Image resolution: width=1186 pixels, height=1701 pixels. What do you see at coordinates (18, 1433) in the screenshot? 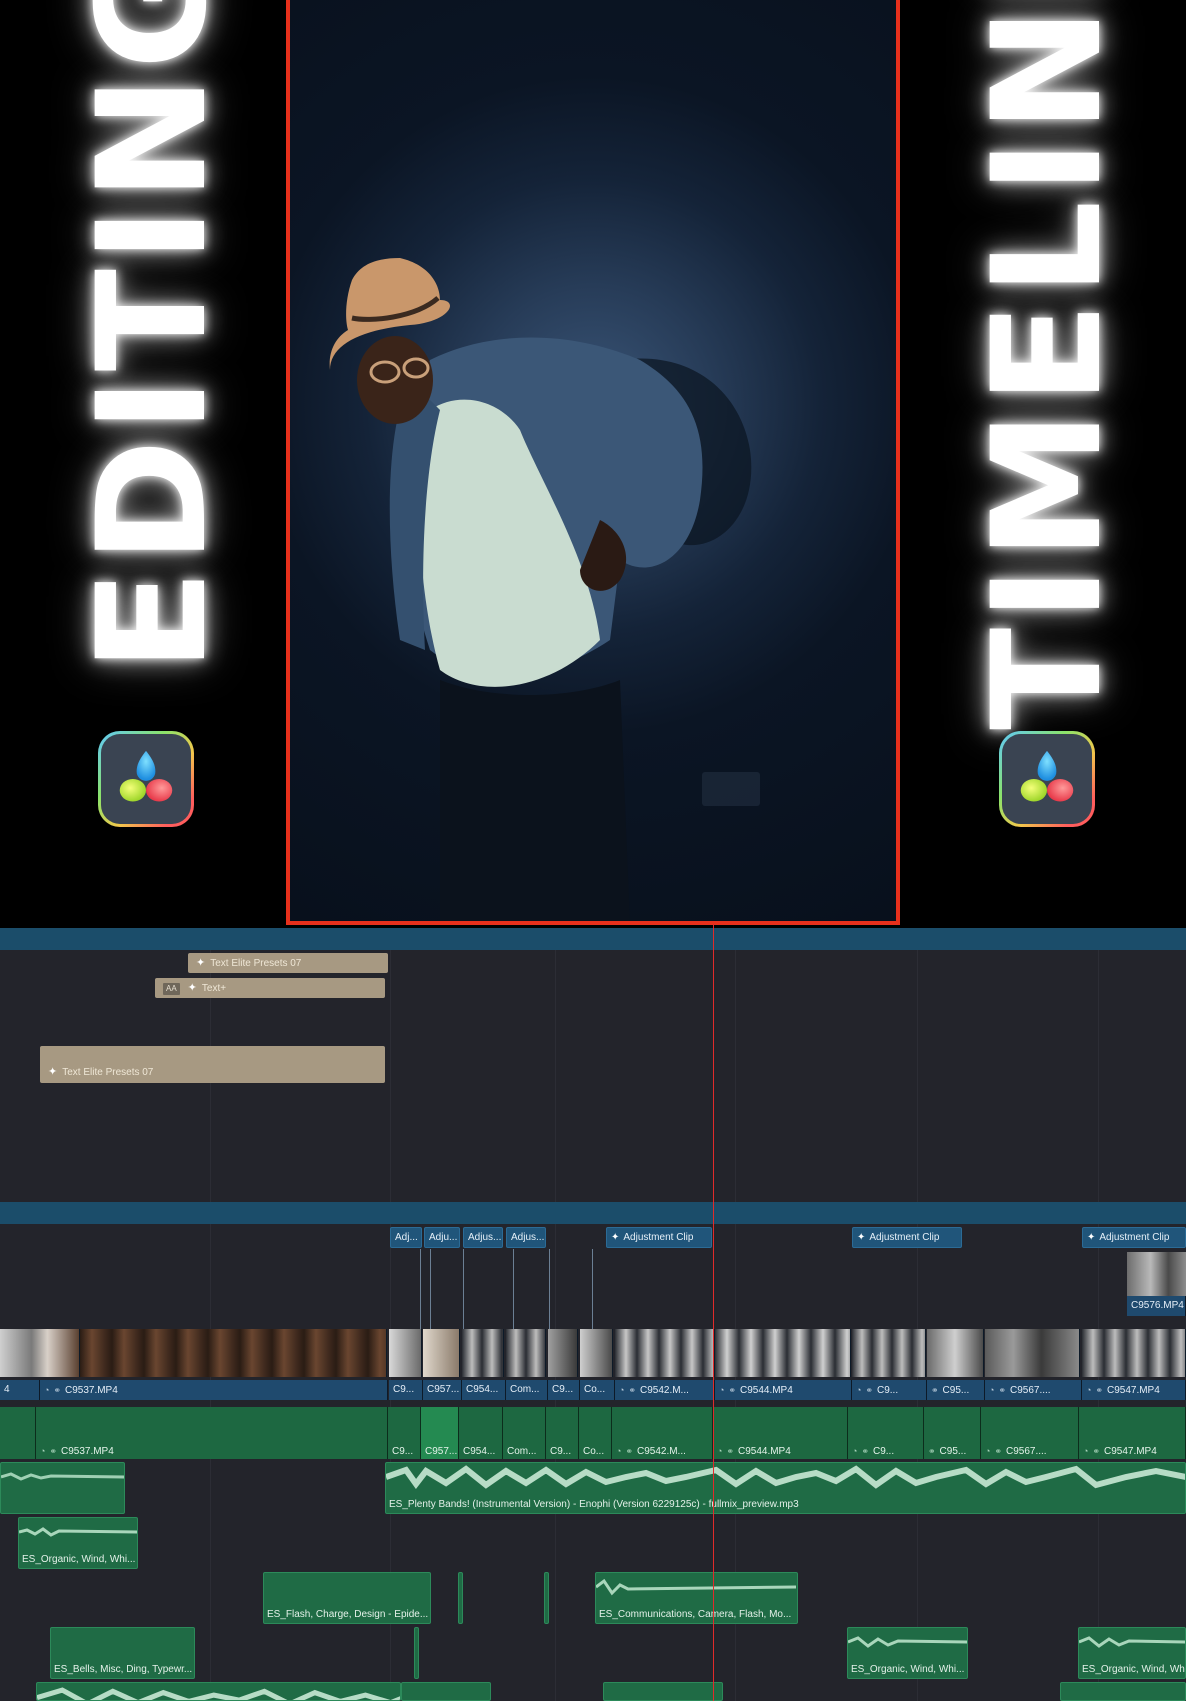
I see `video-clip` at bounding box center [18, 1433].